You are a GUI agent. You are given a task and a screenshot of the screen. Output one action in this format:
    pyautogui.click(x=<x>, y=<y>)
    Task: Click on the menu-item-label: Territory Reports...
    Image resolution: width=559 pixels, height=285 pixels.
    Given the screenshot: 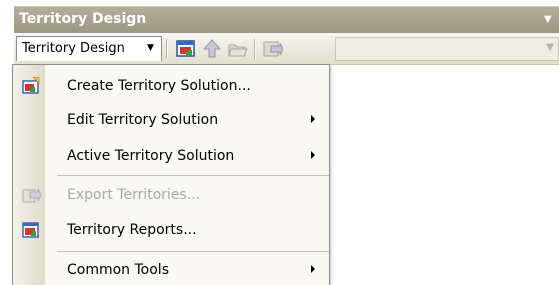 What is the action you would take?
    pyautogui.click(x=132, y=230)
    